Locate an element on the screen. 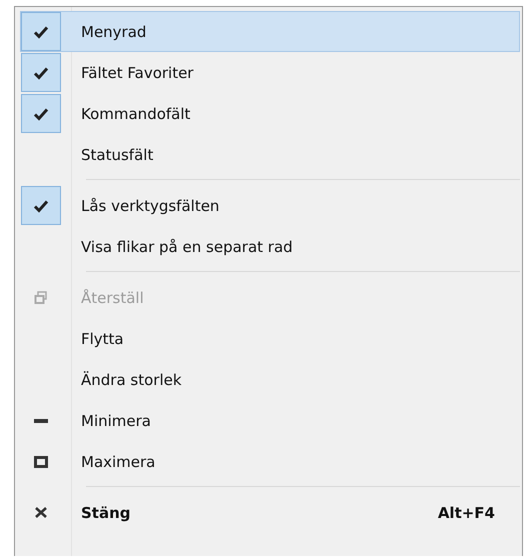  menu-item-label: Lås verktygsfälten is located at coordinates (150, 205).